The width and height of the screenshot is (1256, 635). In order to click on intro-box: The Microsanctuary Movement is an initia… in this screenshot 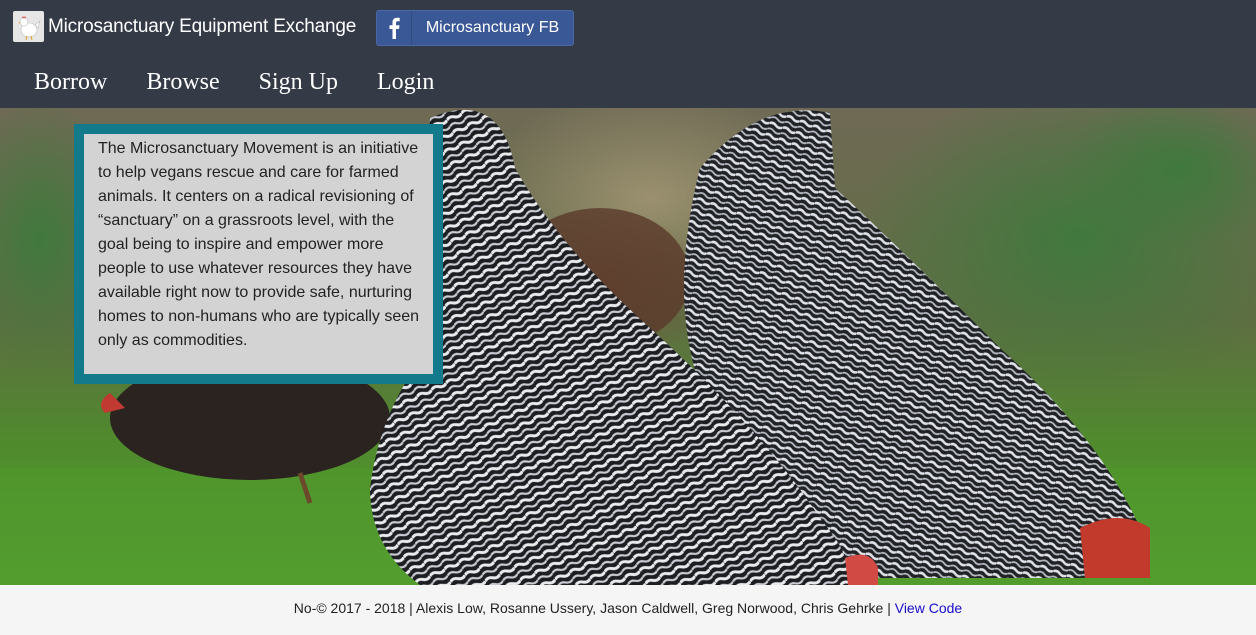, I will do `click(258, 254)`.